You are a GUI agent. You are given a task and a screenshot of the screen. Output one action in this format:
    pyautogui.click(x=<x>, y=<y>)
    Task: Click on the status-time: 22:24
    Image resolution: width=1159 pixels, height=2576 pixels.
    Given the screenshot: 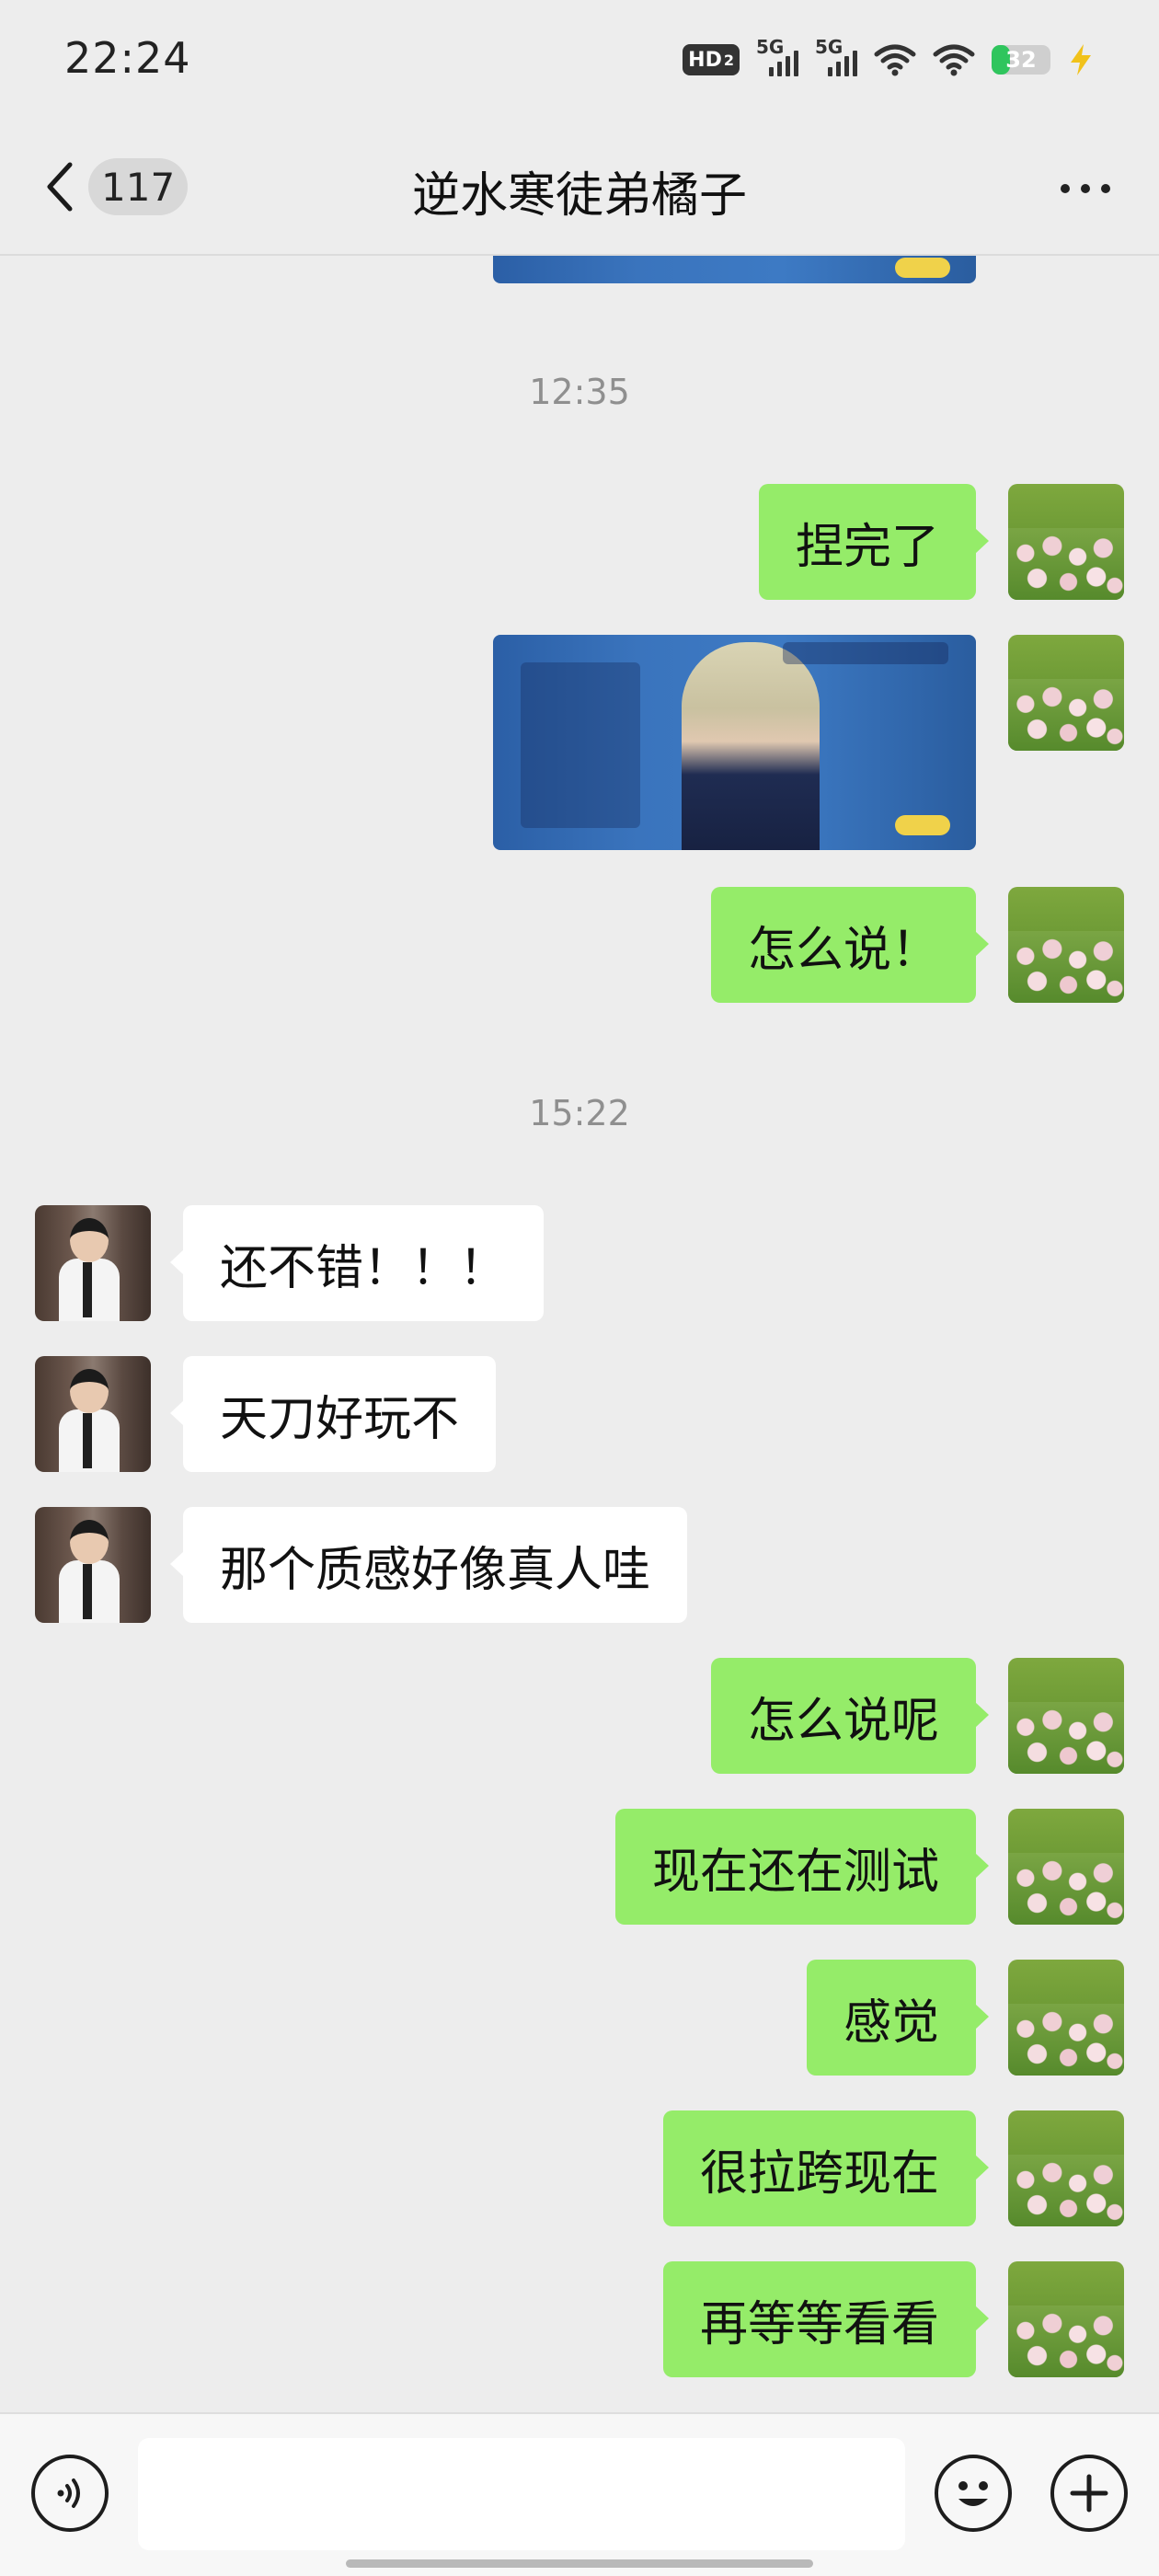 What is the action you would take?
    pyautogui.click(x=127, y=58)
    